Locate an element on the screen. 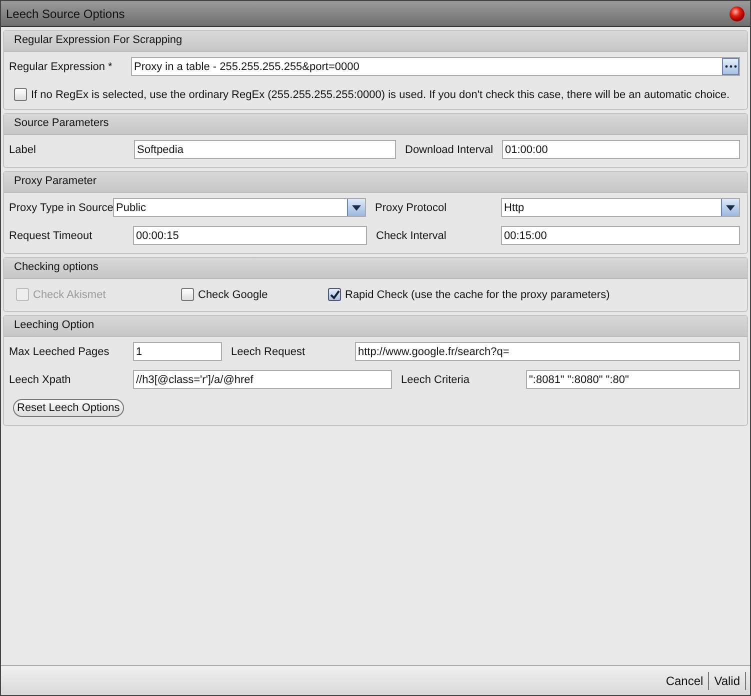 This screenshot has height=696, width=751. field-label: Proxy Protocol is located at coordinates (411, 208).